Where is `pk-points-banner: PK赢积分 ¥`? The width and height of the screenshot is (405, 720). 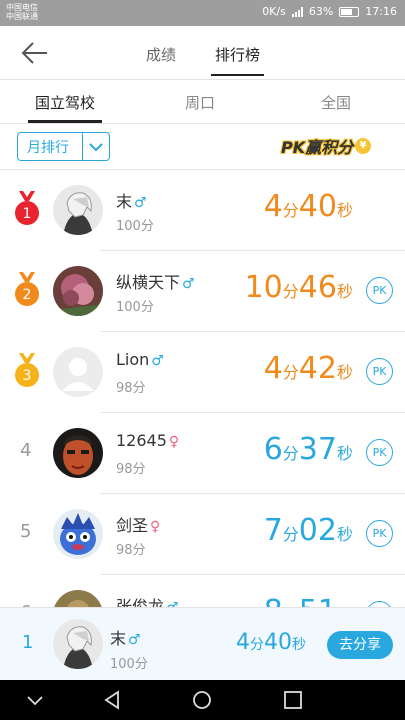
pk-points-banner: PK赢积分 ¥ is located at coordinates (326, 146).